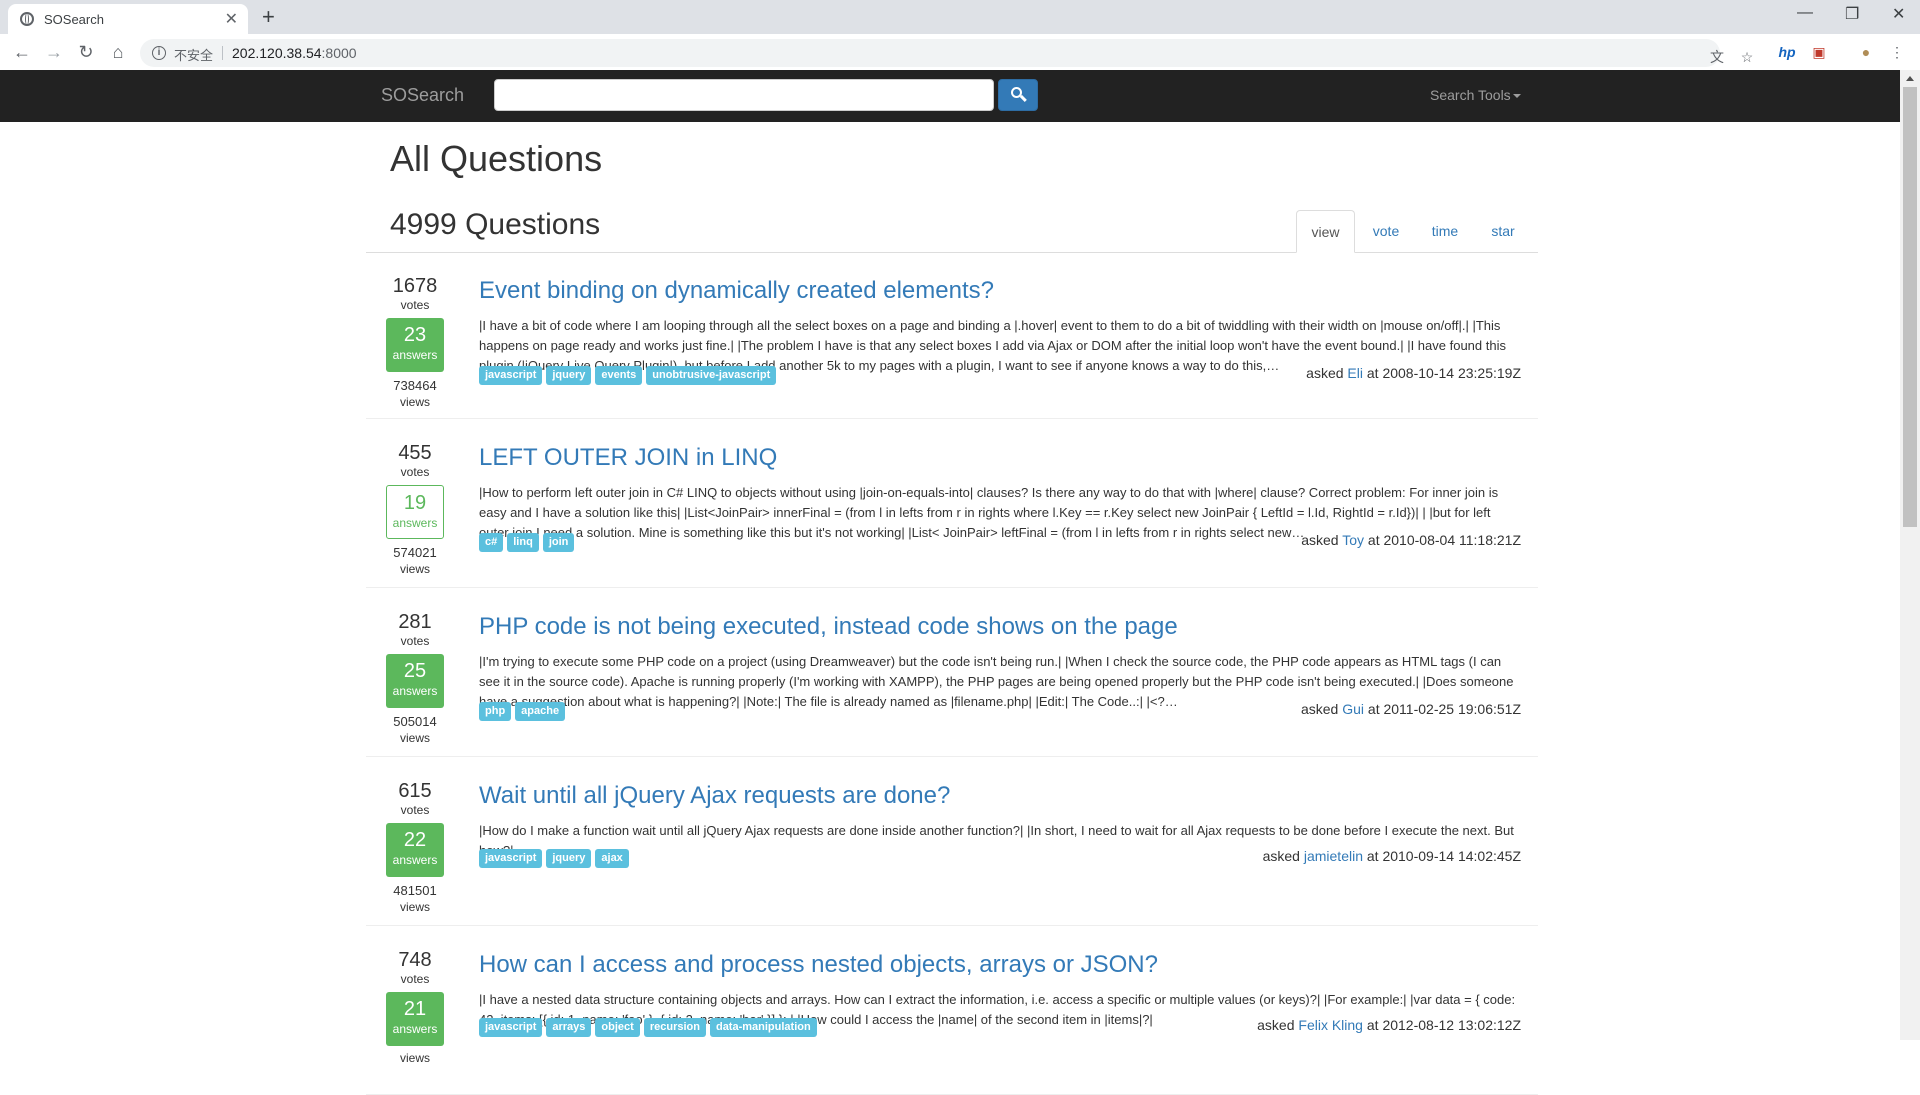 Image resolution: width=1920 pixels, height=1095 pixels. I want to click on view-count: 481501, so click(415, 890).